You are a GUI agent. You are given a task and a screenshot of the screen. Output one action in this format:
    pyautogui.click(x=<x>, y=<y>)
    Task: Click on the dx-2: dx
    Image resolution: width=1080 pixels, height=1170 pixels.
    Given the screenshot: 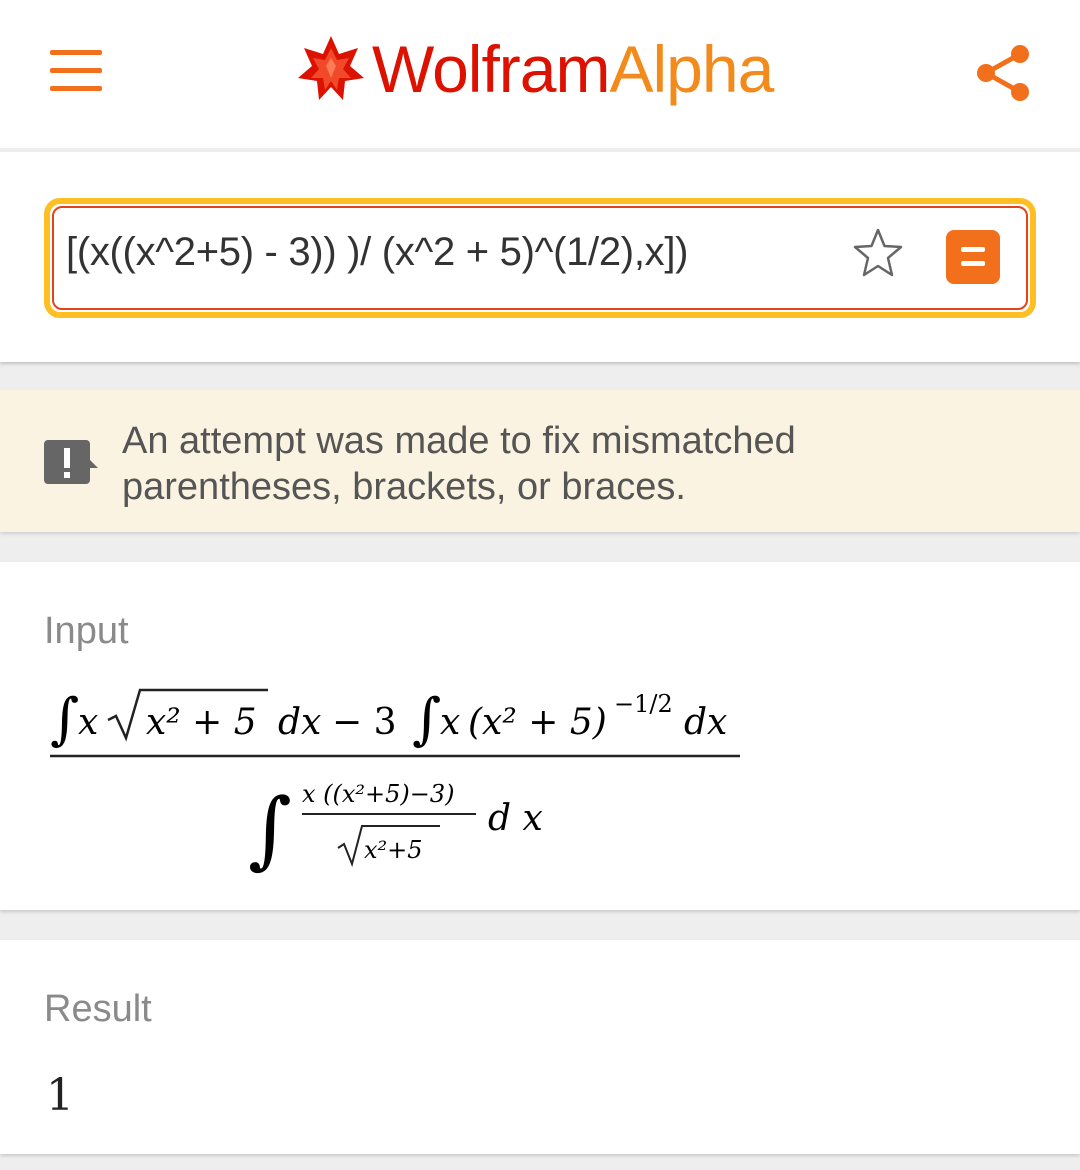 What is the action you would take?
    pyautogui.click(x=705, y=722)
    